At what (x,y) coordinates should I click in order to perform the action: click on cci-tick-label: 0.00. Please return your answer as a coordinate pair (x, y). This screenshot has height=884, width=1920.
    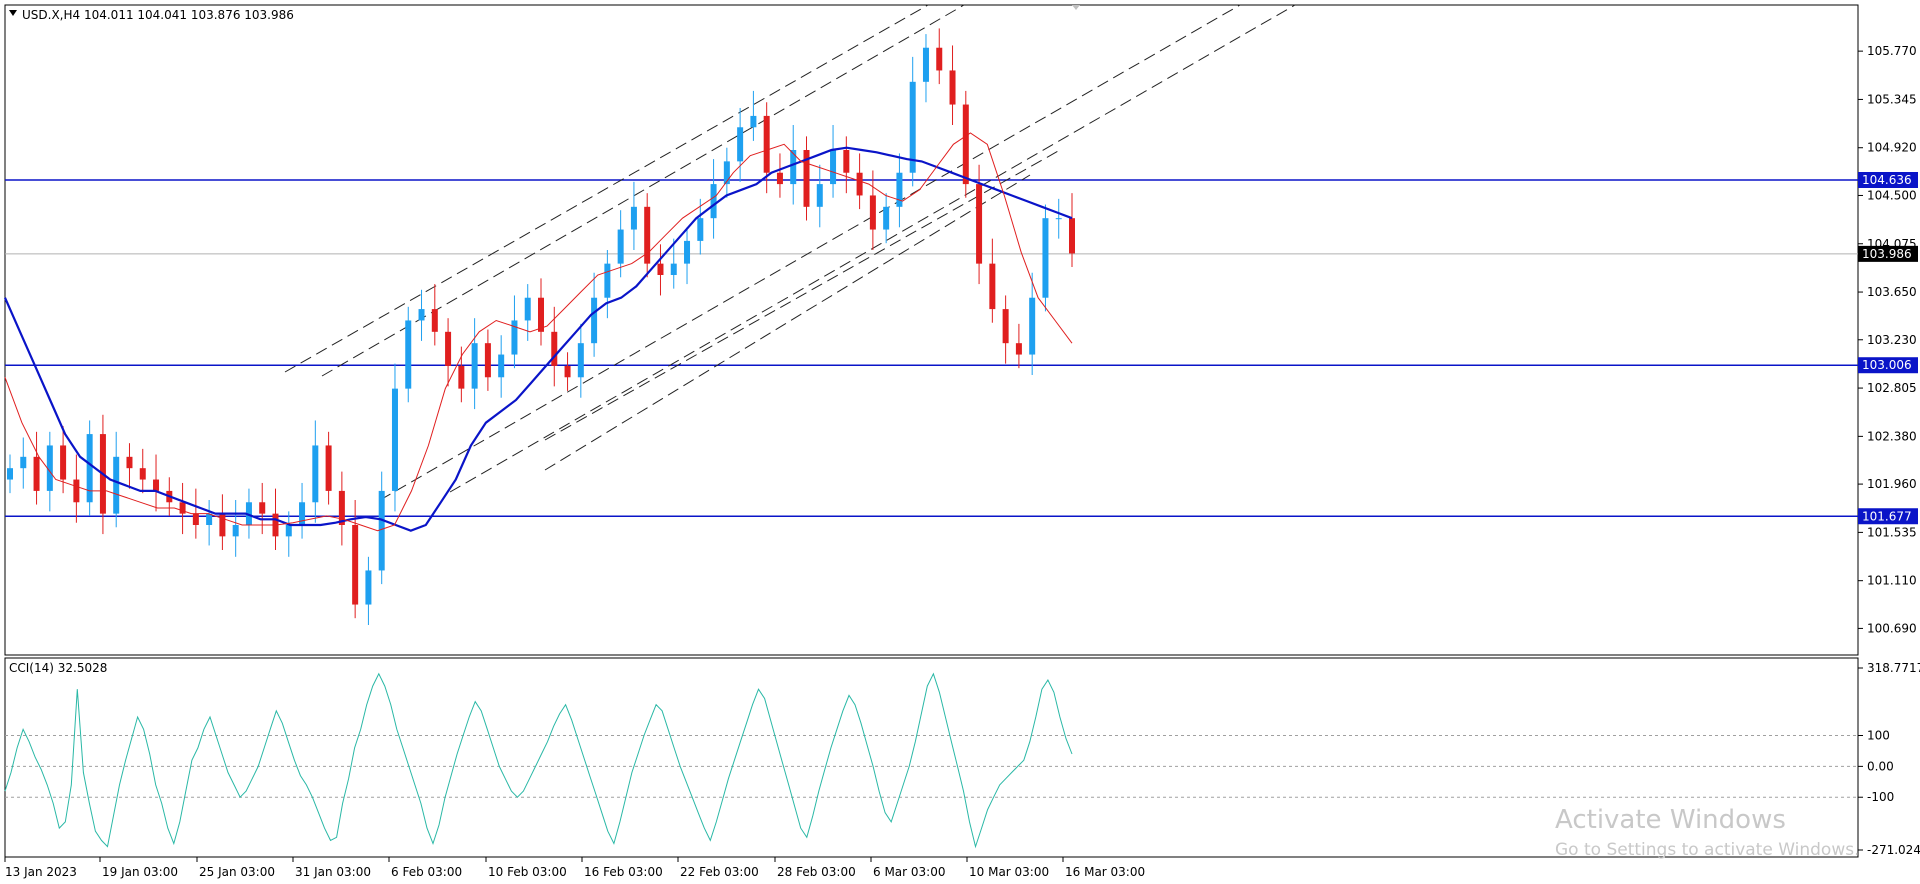
    Looking at the image, I should click on (1880, 766).